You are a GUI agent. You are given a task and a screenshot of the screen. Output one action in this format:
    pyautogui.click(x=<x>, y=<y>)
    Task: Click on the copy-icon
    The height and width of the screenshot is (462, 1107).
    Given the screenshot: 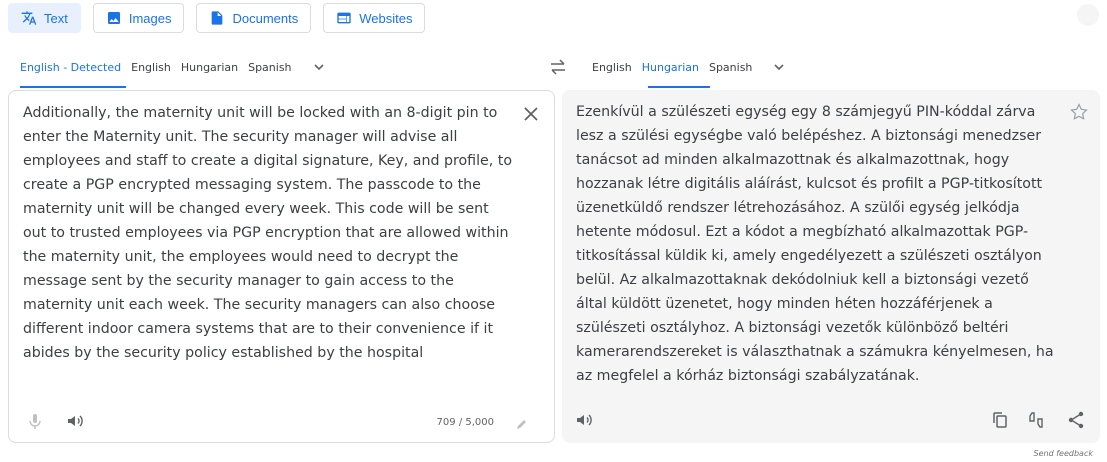 What is the action you would take?
    pyautogui.click(x=1000, y=420)
    